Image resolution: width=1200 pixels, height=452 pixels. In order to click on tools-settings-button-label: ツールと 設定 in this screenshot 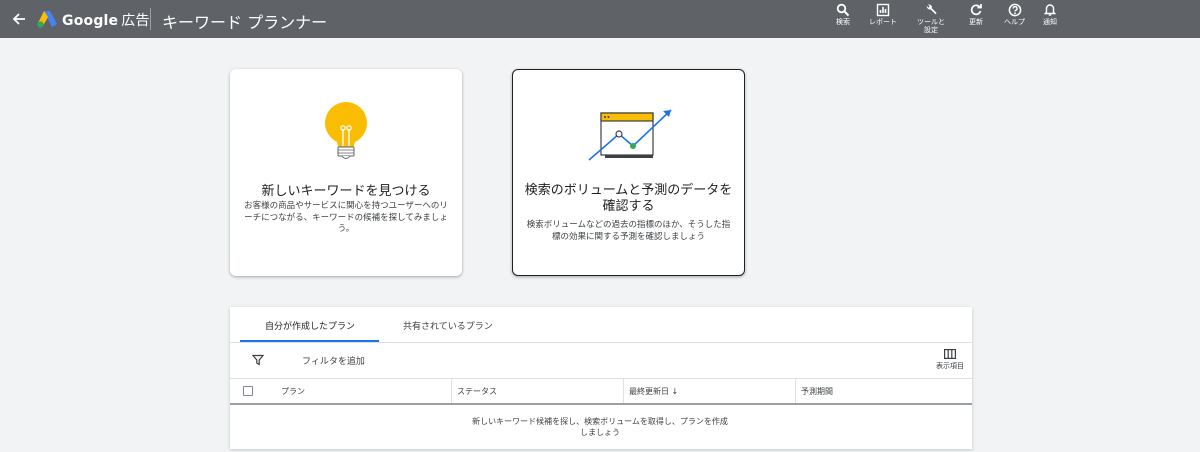, I will do `click(931, 26)`.